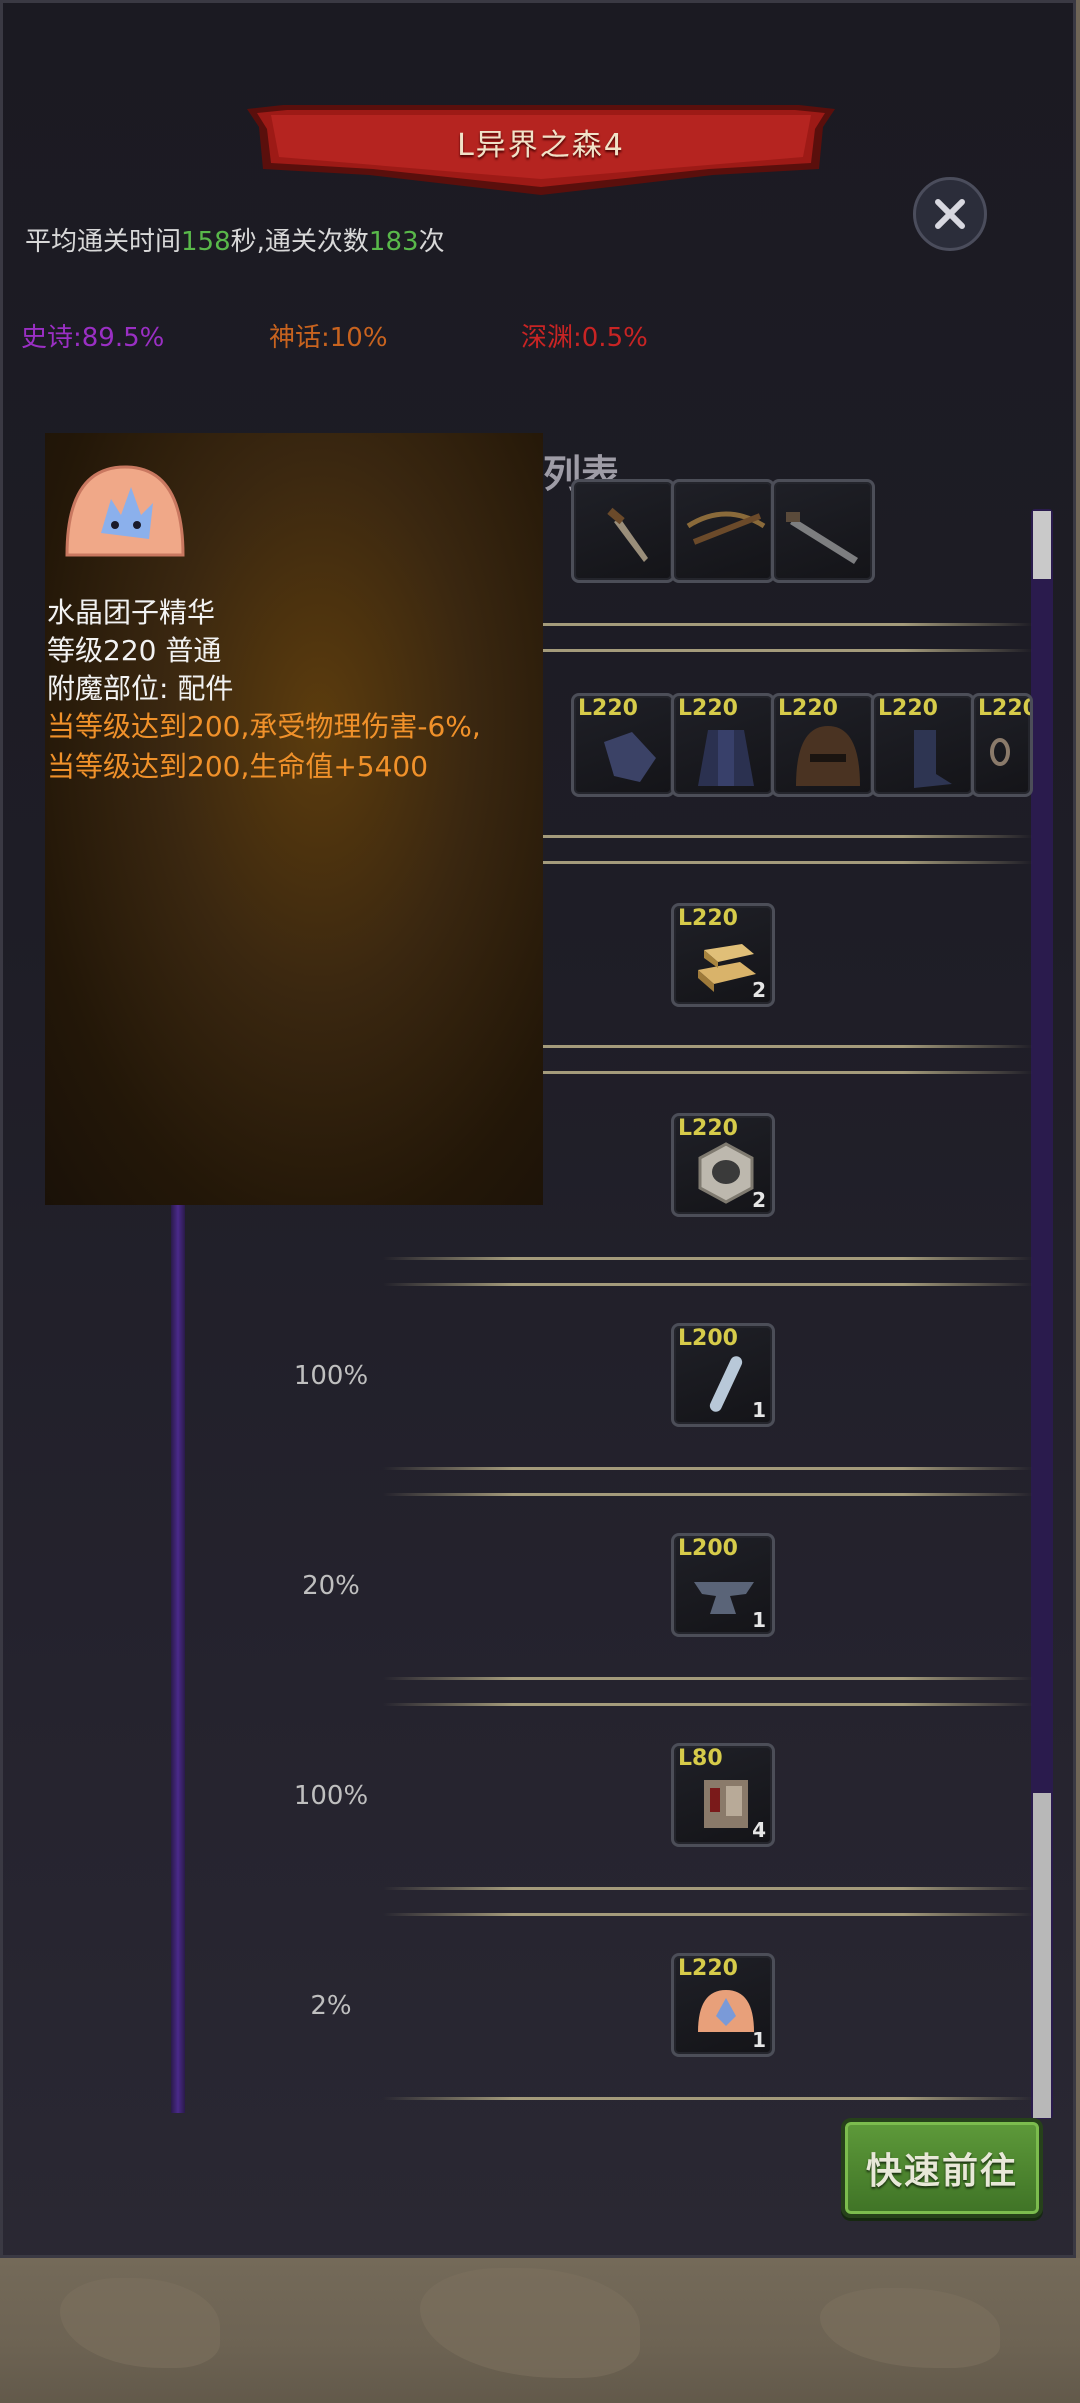 This screenshot has height=2403, width=1080. I want to click on item-slot-robe: L220, so click(723, 745).